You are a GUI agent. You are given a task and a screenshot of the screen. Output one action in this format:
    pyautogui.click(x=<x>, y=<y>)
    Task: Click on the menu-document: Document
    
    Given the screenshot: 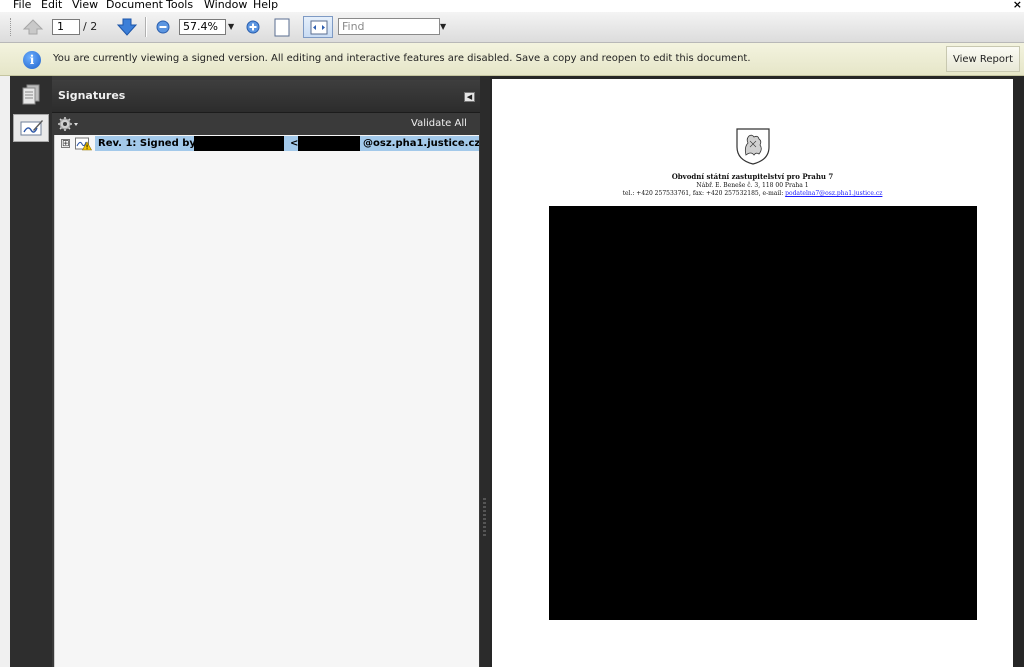 What is the action you would take?
    pyautogui.click(x=134, y=6)
    